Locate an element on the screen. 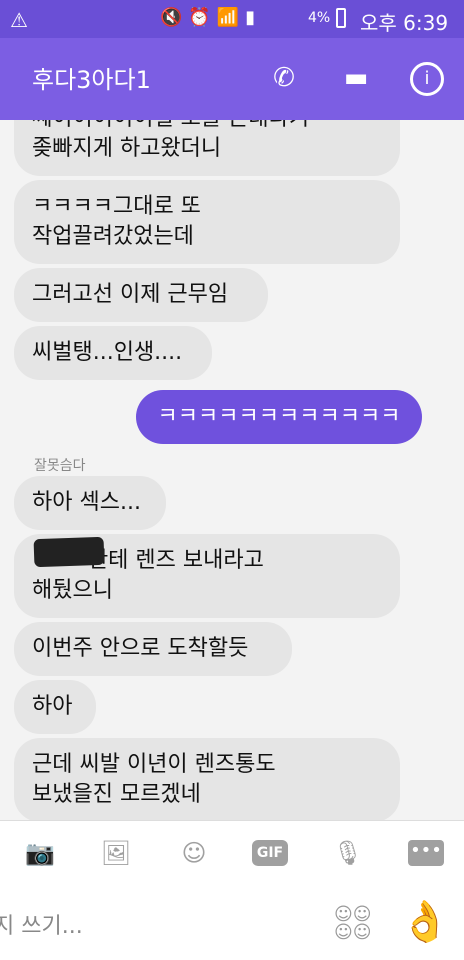 This screenshot has height=960, width=464. phone-icon: ✆ is located at coordinates (284, 78).